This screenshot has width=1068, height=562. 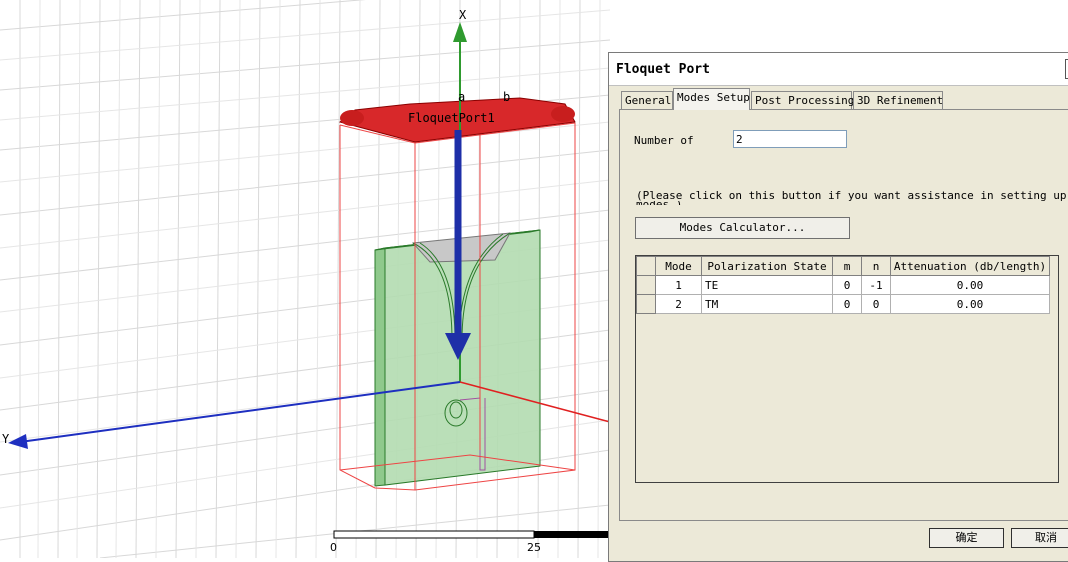 What do you see at coordinates (876, 266) in the screenshot?
I see `column-header-n: n` at bounding box center [876, 266].